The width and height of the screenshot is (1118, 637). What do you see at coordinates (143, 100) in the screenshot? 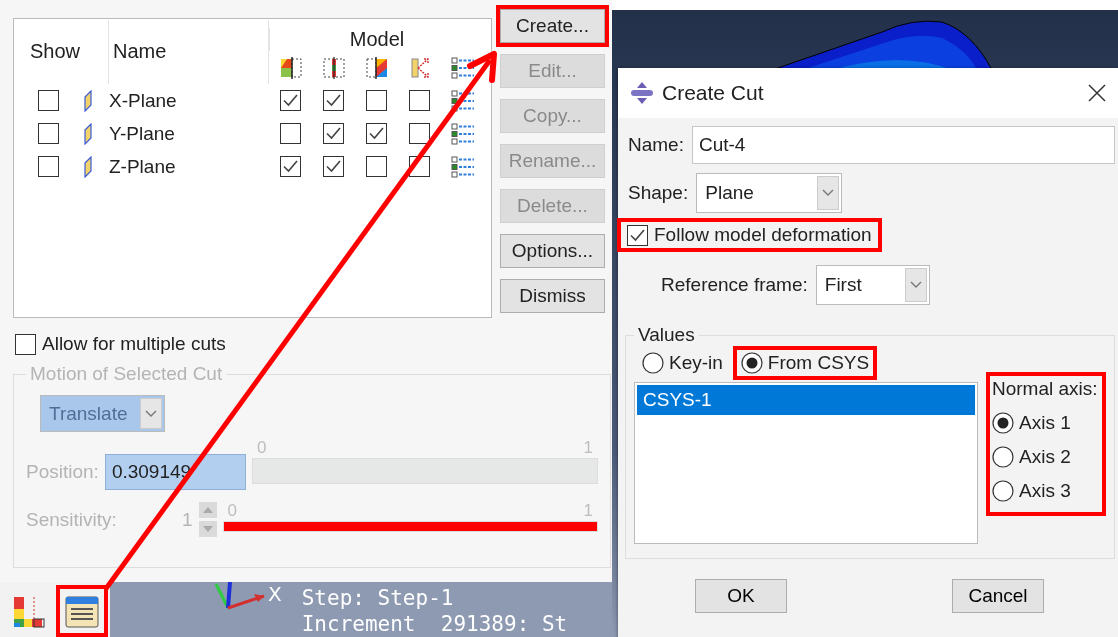
I see `cut-name: X-Plane` at bounding box center [143, 100].